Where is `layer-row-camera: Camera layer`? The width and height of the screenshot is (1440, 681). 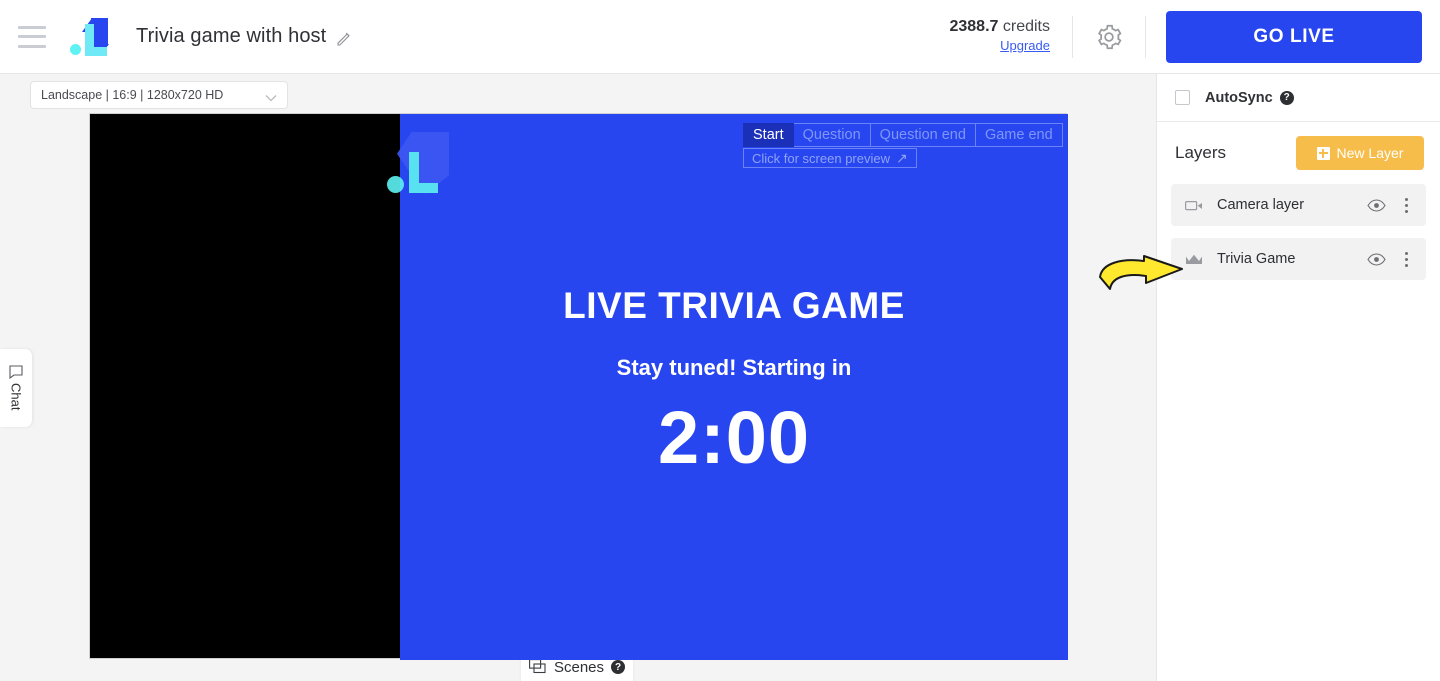 layer-row-camera: Camera layer is located at coordinates (1298, 205).